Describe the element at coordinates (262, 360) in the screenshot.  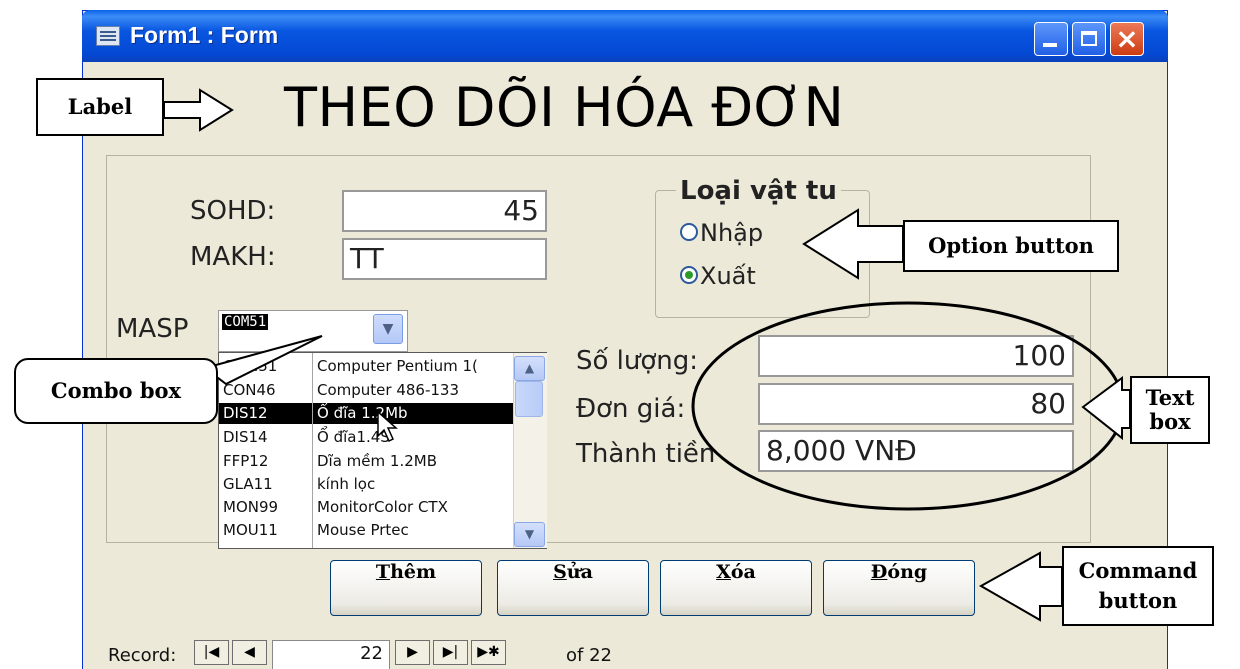
I see `combo-pointer-icon` at that location.